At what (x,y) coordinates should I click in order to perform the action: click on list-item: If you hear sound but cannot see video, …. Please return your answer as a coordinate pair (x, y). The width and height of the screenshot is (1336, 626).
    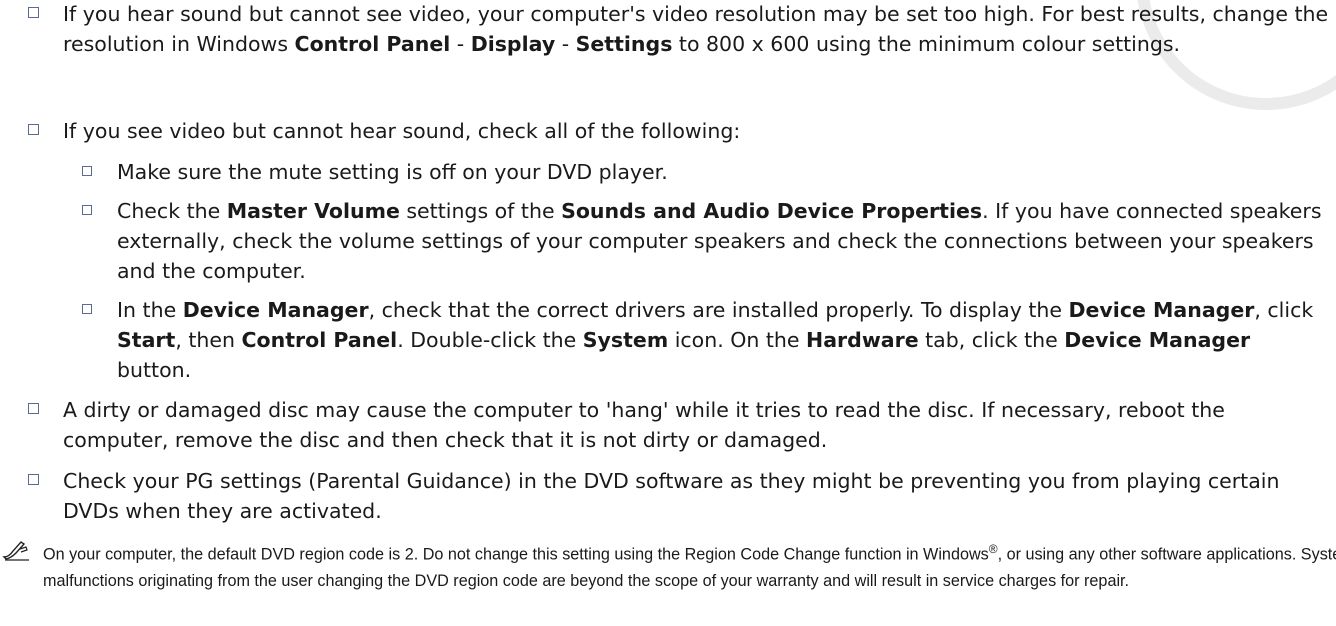
    Looking at the image, I should click on (679, 29).